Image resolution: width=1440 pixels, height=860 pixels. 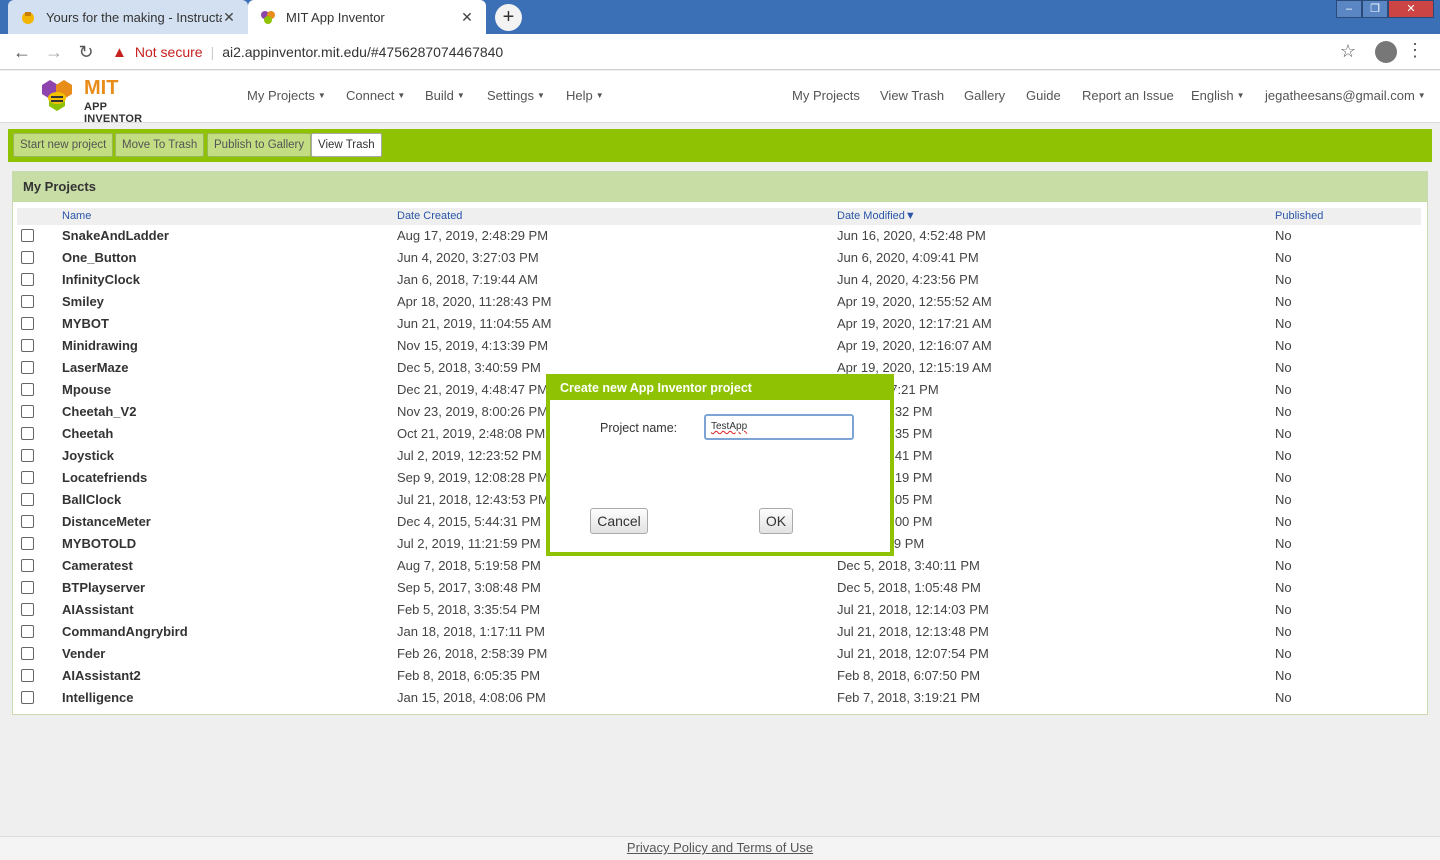 What do you see at coordinates (98, 609) in the screenshot?
I see `project-name-cell: AIAssistant` at bounding box center [98, 609].